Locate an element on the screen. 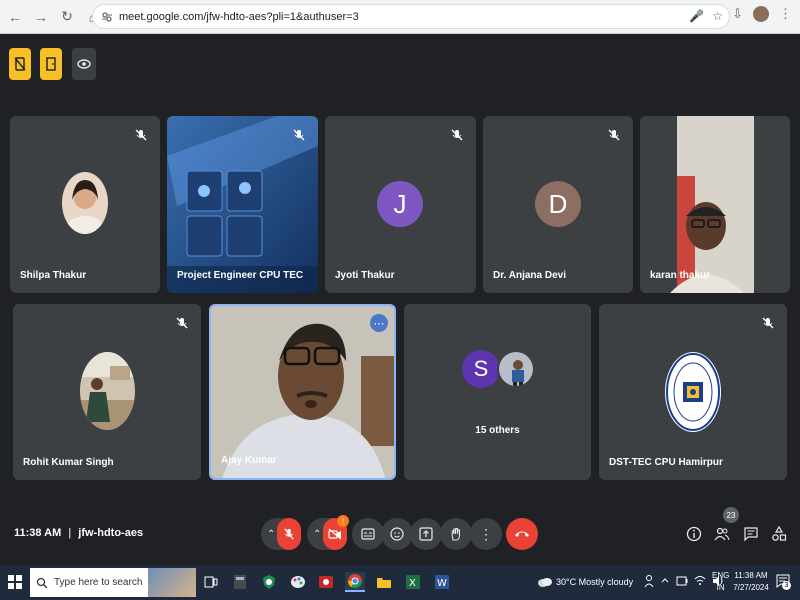 The width and height of the screenshot is (800, 600). taskbar-clock: 11:38 AM 7/27/2024 is located at coordinates (751, 582).